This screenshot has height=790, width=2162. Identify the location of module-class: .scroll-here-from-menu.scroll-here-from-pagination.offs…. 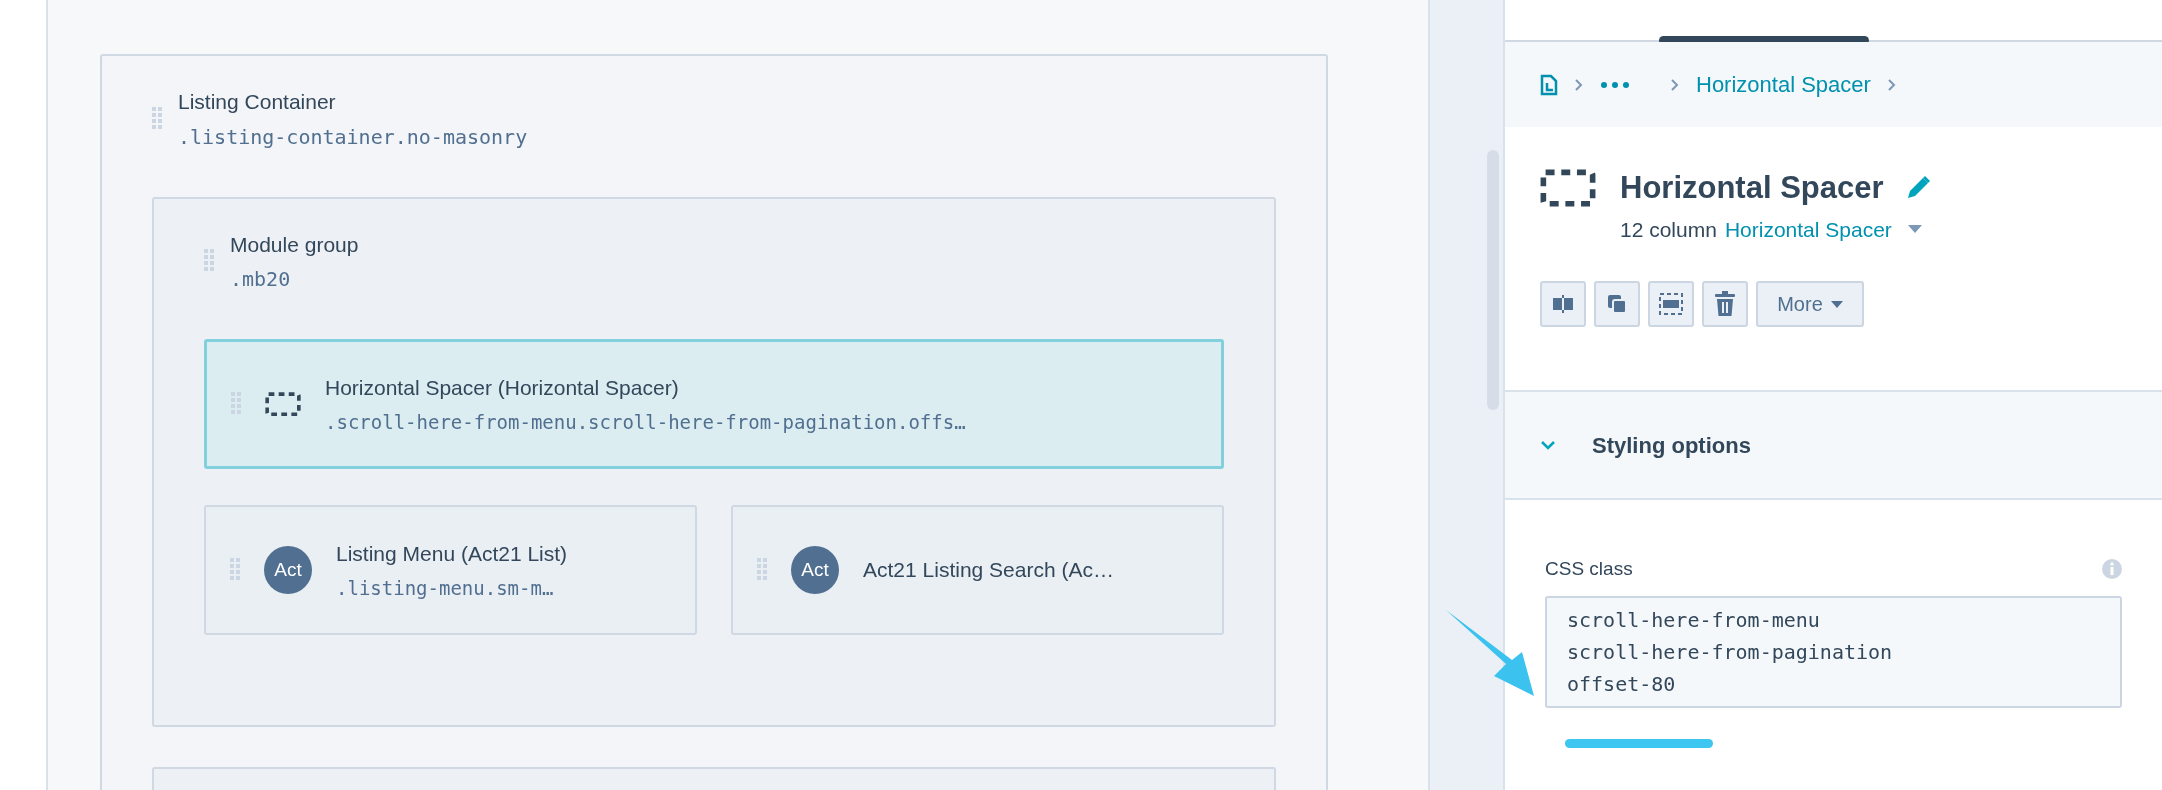
(645, 422).